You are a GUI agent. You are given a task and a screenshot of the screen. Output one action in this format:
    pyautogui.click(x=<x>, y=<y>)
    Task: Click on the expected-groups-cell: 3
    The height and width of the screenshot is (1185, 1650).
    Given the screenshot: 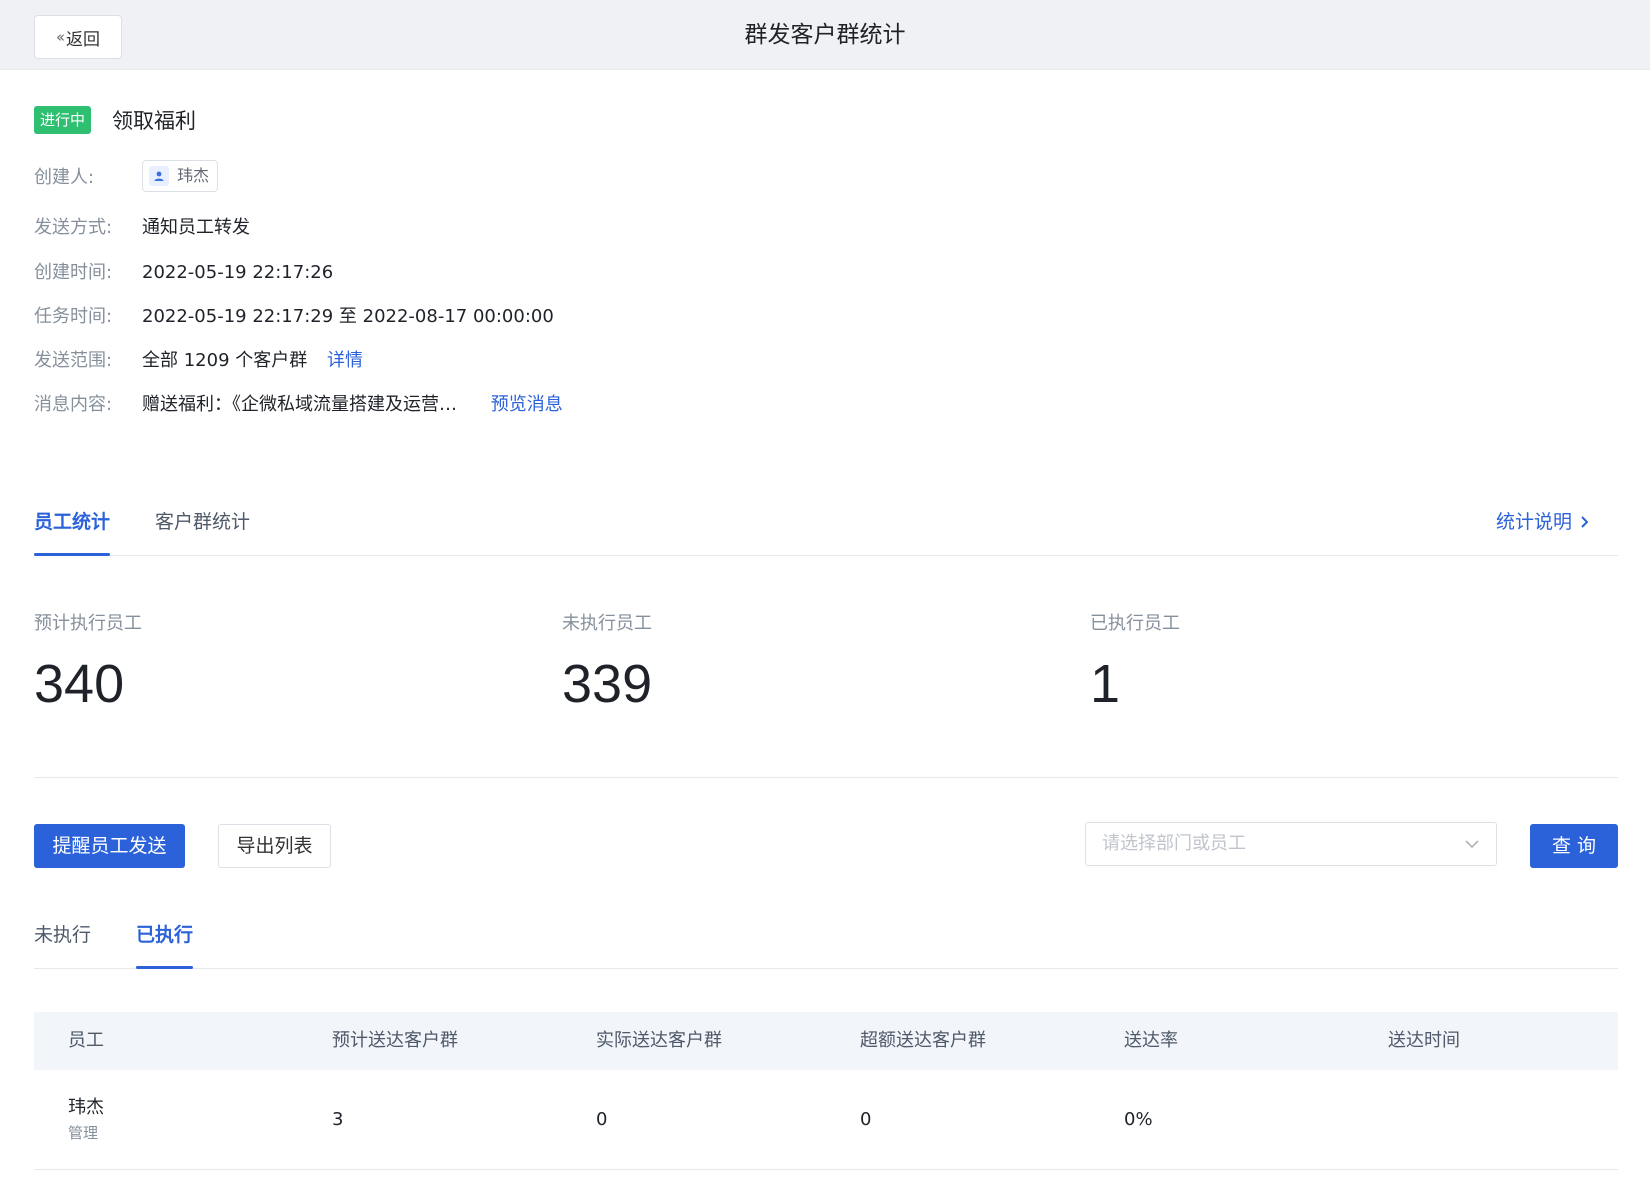 What is the action you would take?
    pyautogui.click(x=338, y=1119)
    